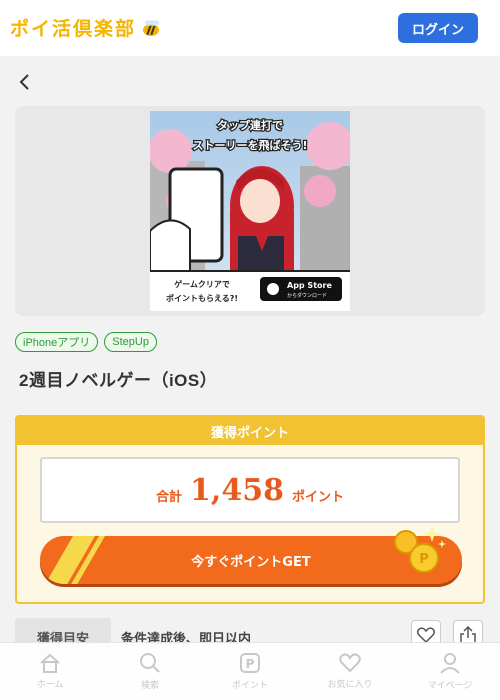 The height and width of the screenshot is (700, 500). I want to click on total-points-box: 合計 1,458 ポイント, so click(250, 490).